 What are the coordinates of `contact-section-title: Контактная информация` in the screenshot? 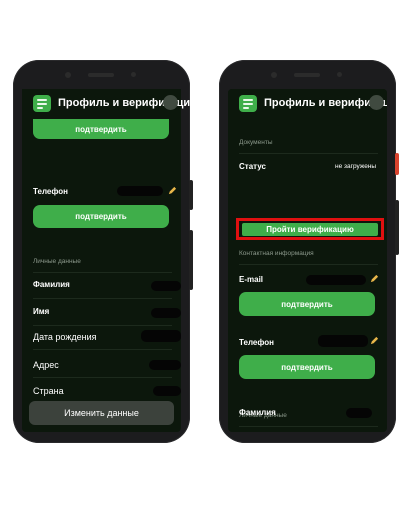 It's located at (276, 253).